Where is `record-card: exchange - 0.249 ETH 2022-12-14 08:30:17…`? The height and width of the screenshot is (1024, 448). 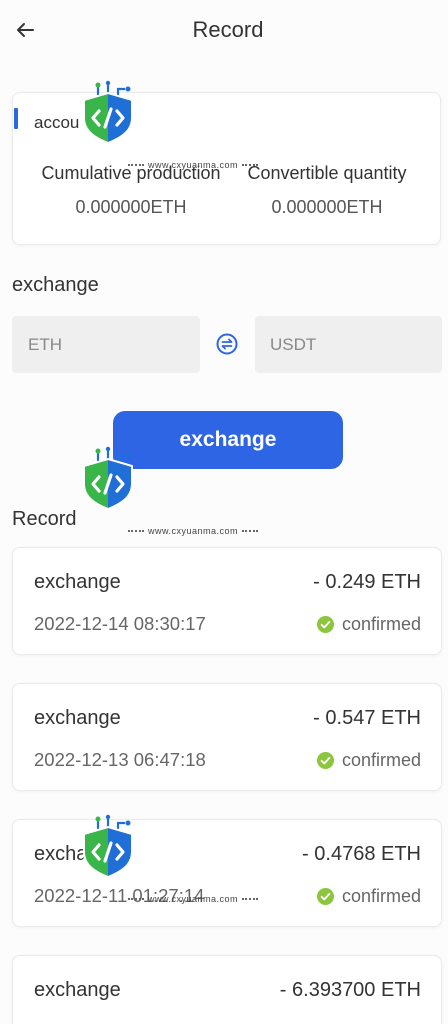 record-card: exchange - 0.249 ETH 2022-12-14 08:30:17… is located at coordinates (227, 601).